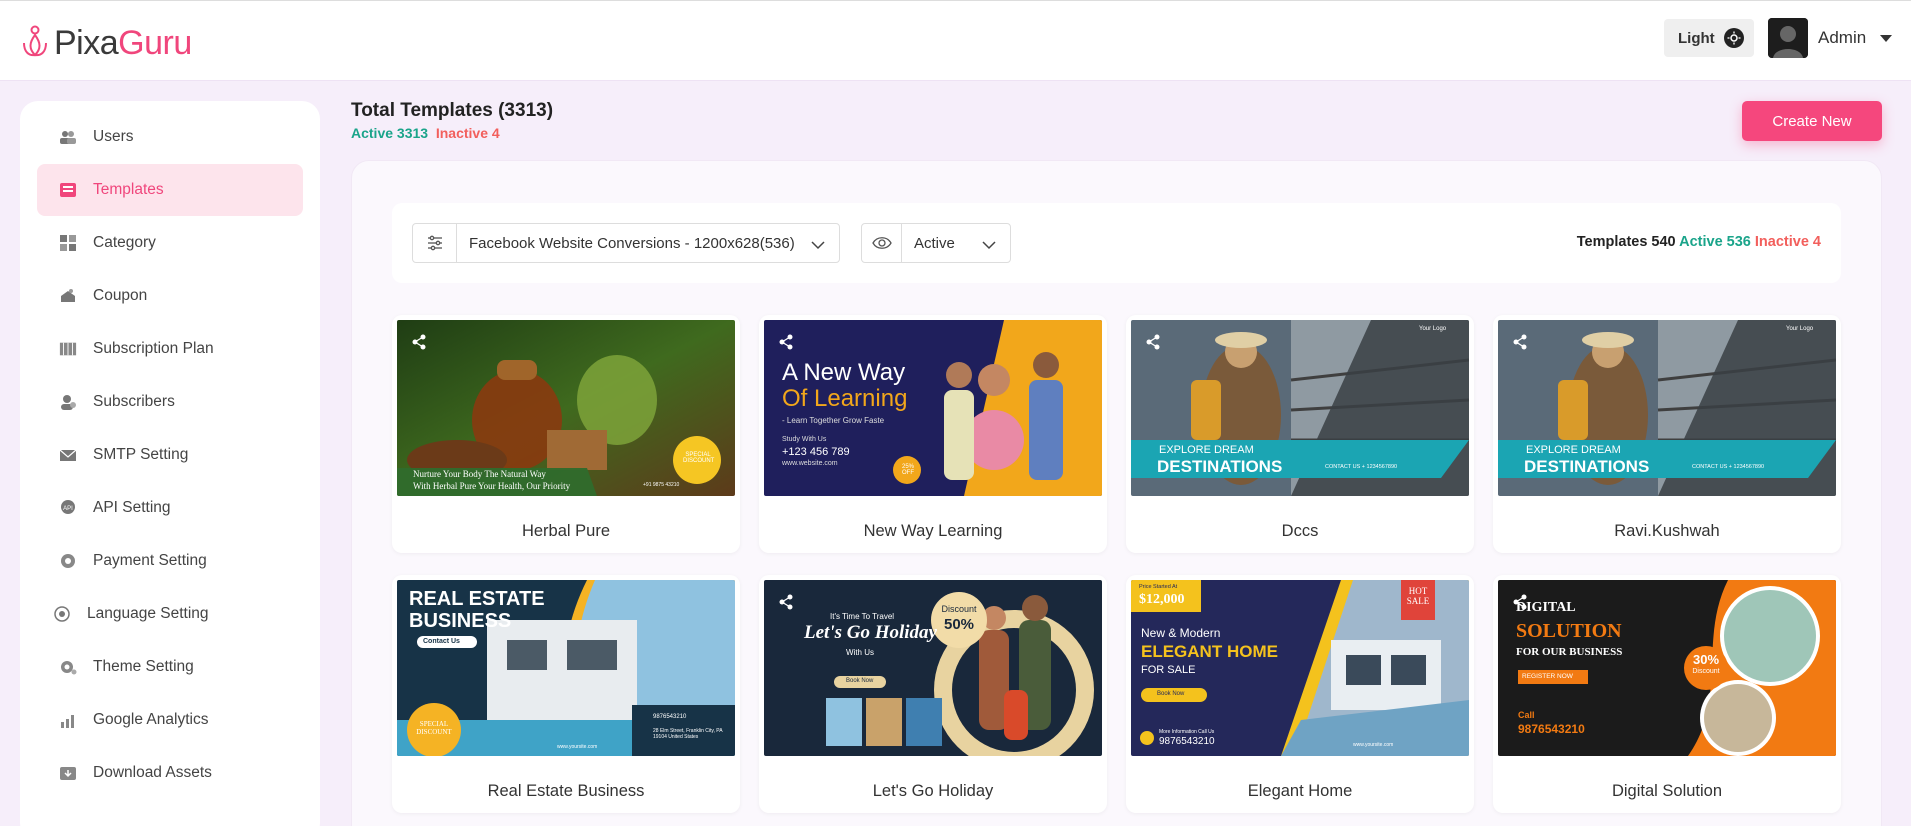 This screenshot has width=1911, height=826. What do you see at coordinates (68, 667) in the screenshot?
I see `theme-icon` at bounding box center [68, 667].